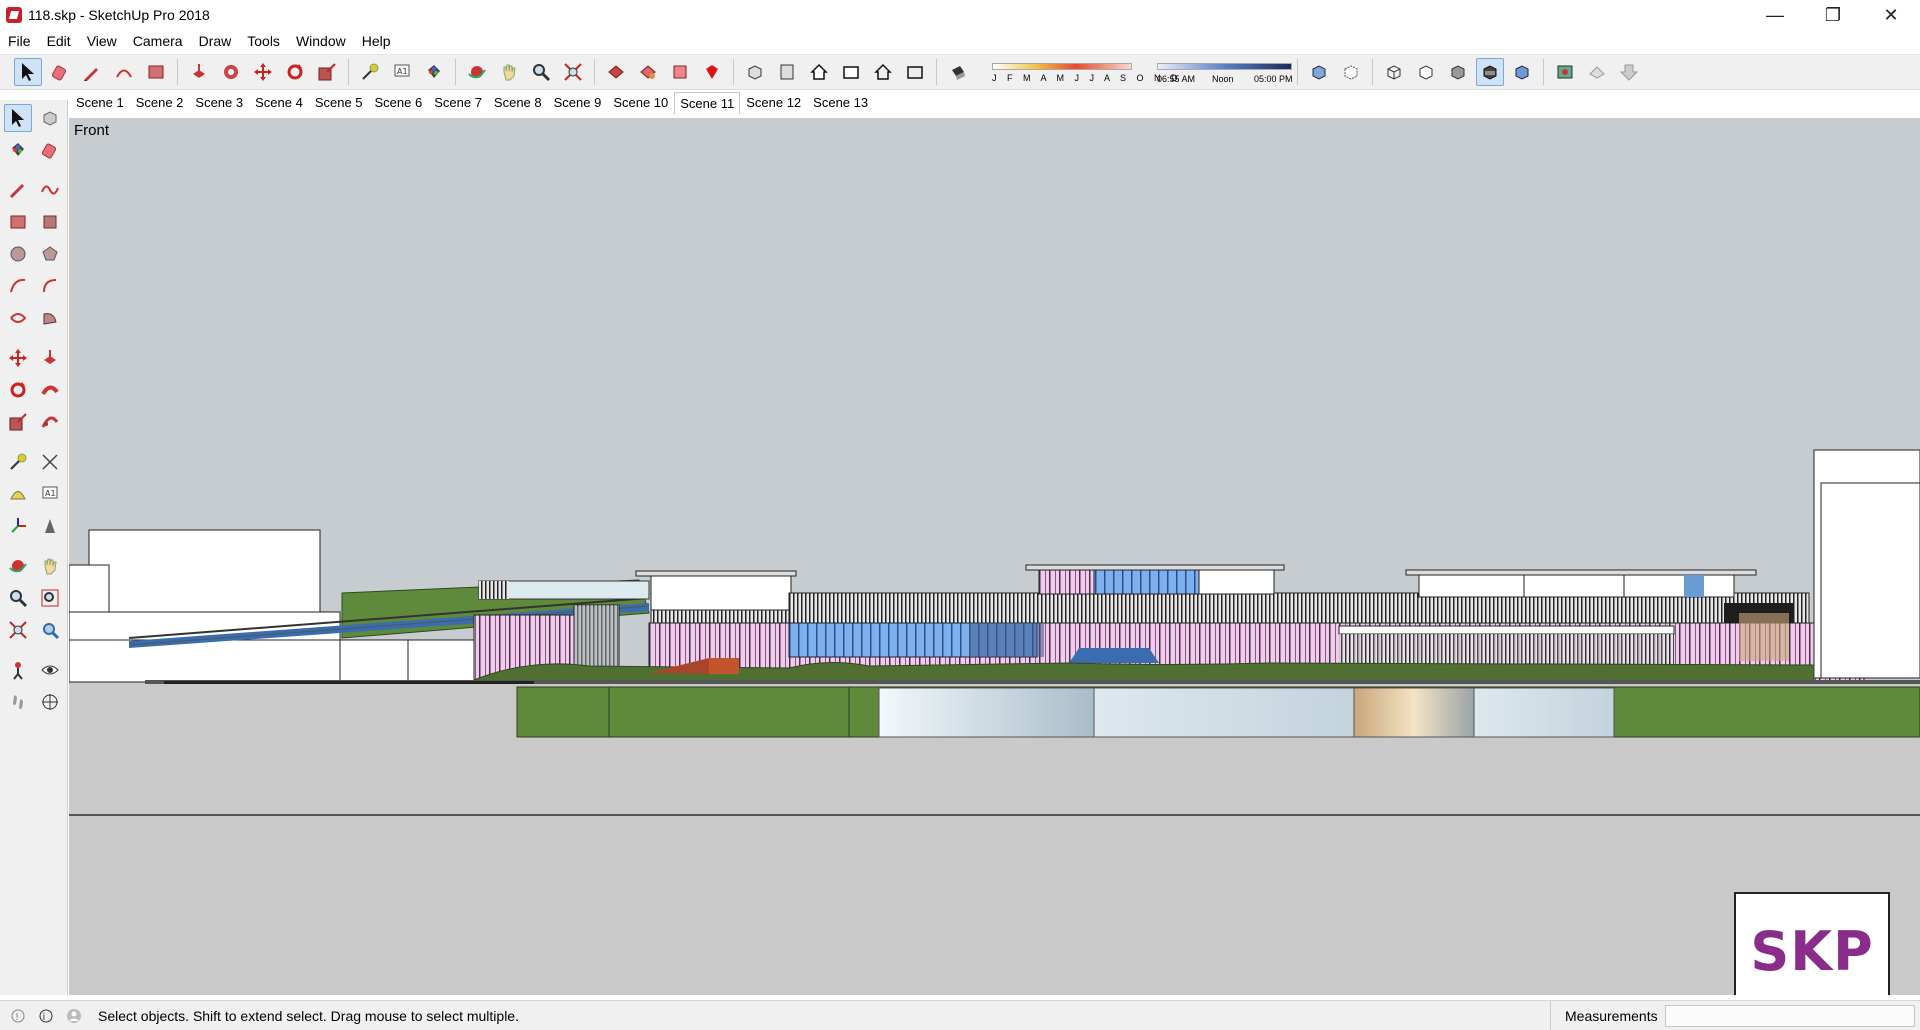 Image resolution: width=1920 pixels, height=1030 pixels. Describe the element at coordinates (92, 72) in the screenshot. I see `pencil-tool-button` at that location.